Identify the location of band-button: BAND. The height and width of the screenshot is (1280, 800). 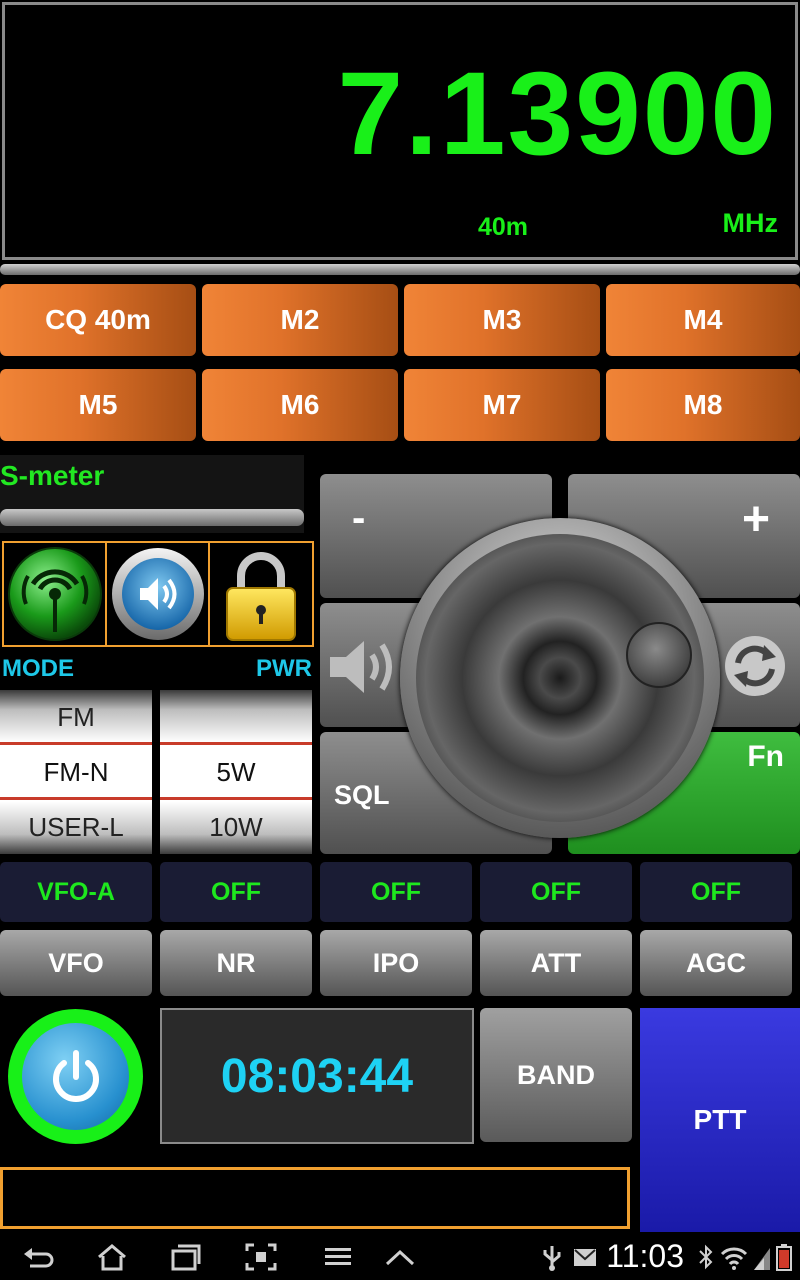
(556, 1075).